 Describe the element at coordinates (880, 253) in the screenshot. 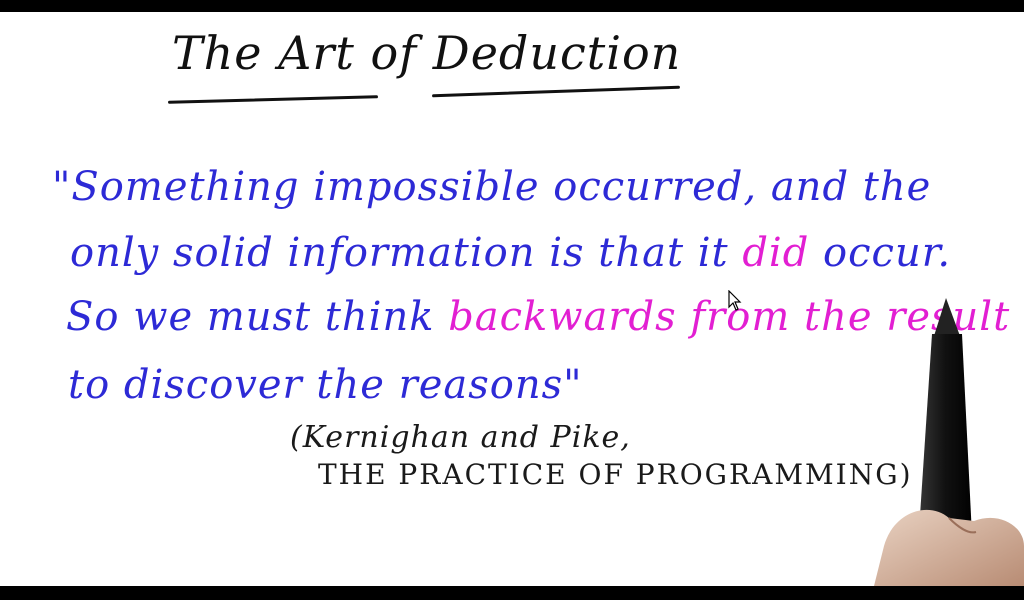

I see `quote-line-2-end: occur.` at that location.